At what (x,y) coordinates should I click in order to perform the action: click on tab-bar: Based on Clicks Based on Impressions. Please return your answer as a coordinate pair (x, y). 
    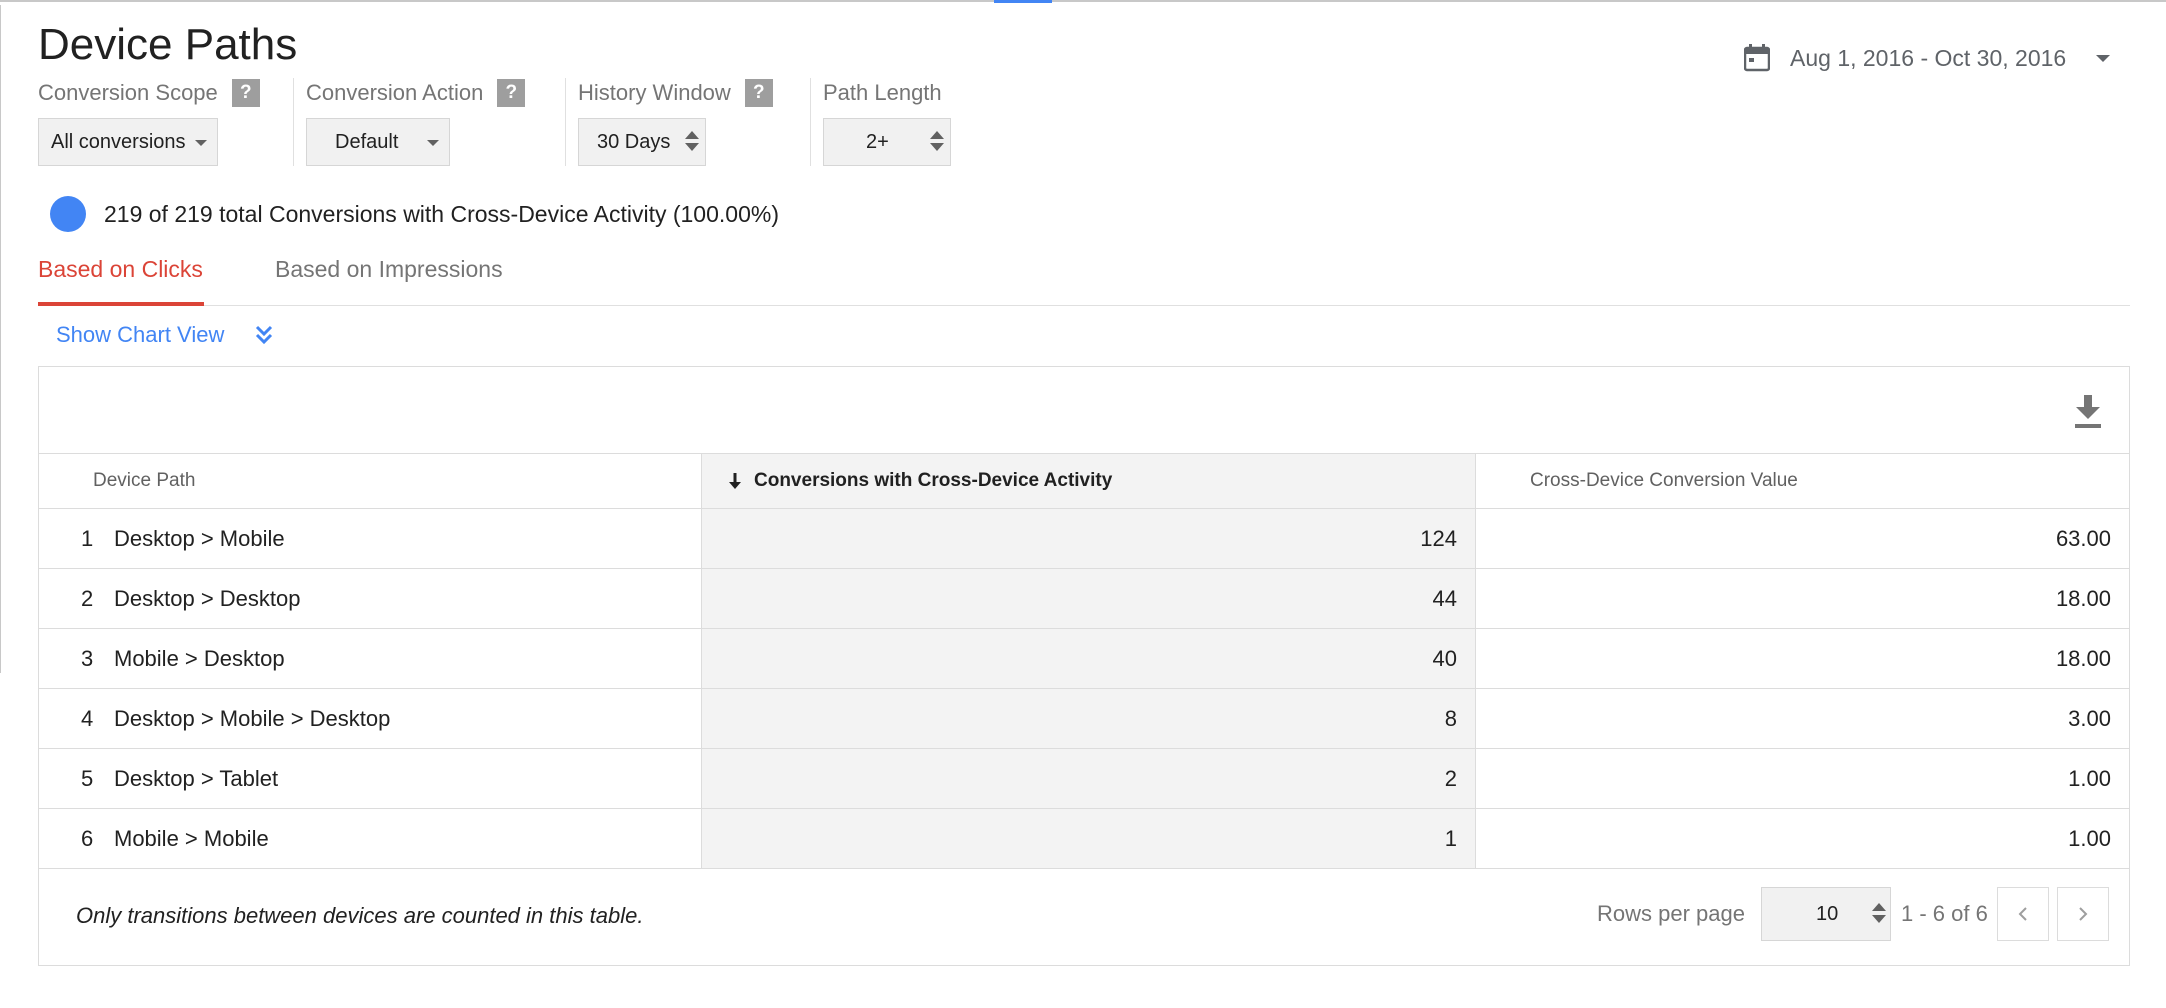
    Looking at the image, I should click on (1084, 277).